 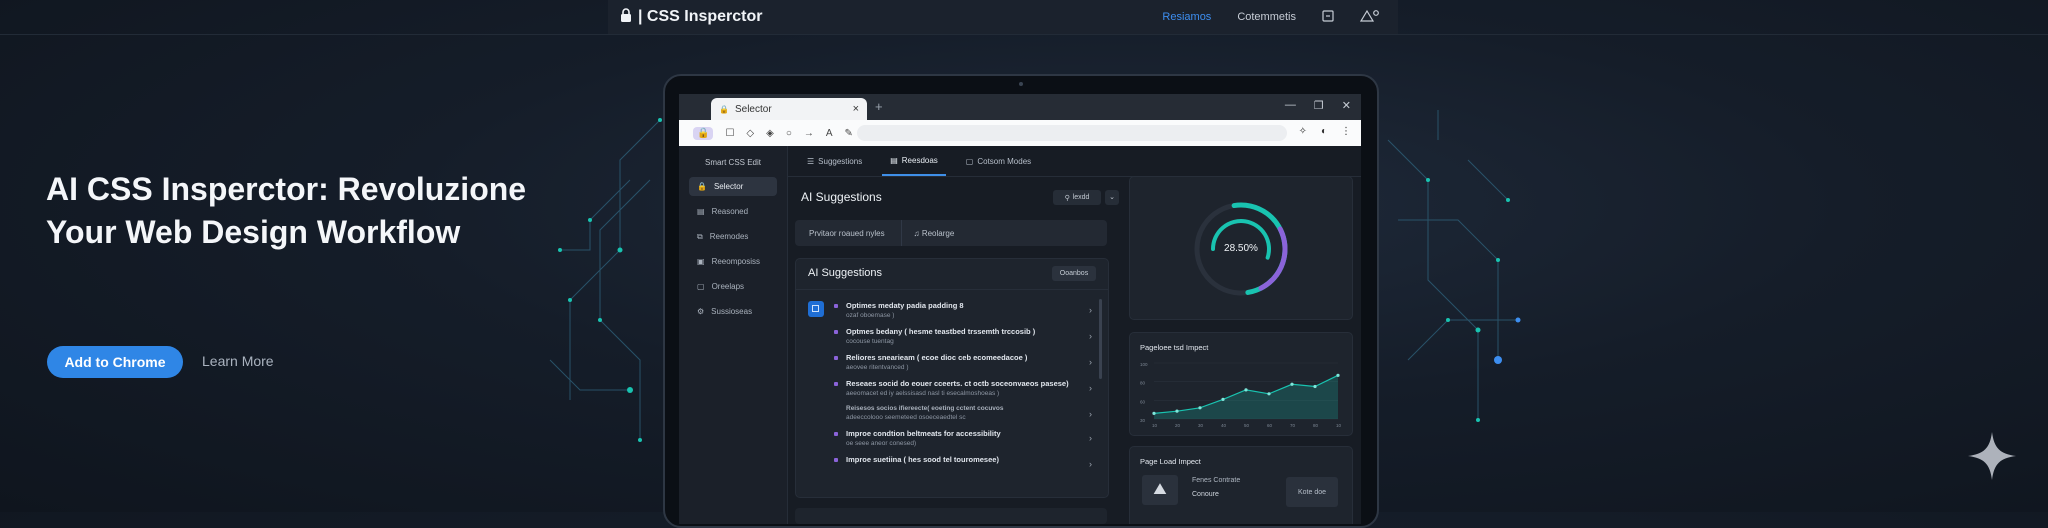 I want to click on bell-icon: ♫, so click(x=917, y=233).